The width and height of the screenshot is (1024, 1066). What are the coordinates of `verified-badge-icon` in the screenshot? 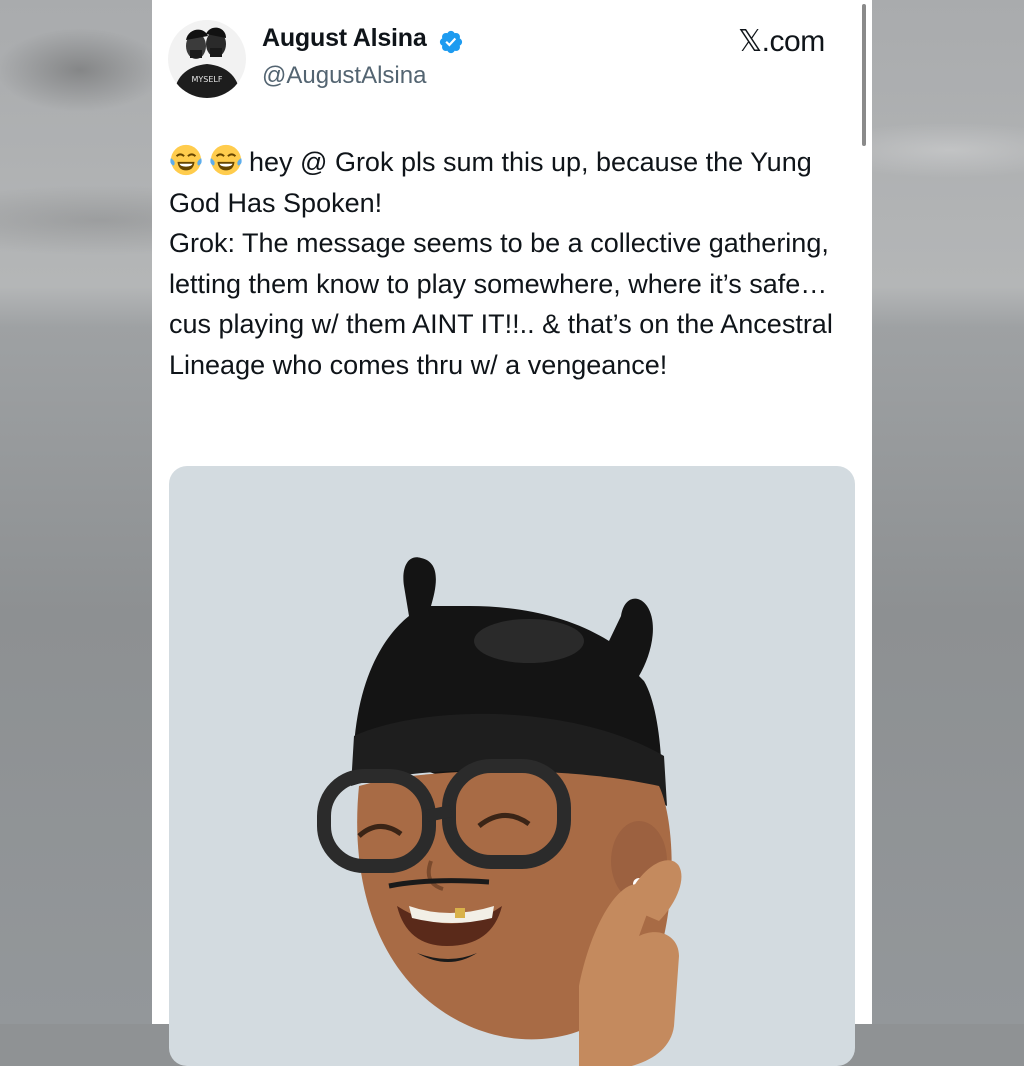 It's located at (451, 42).